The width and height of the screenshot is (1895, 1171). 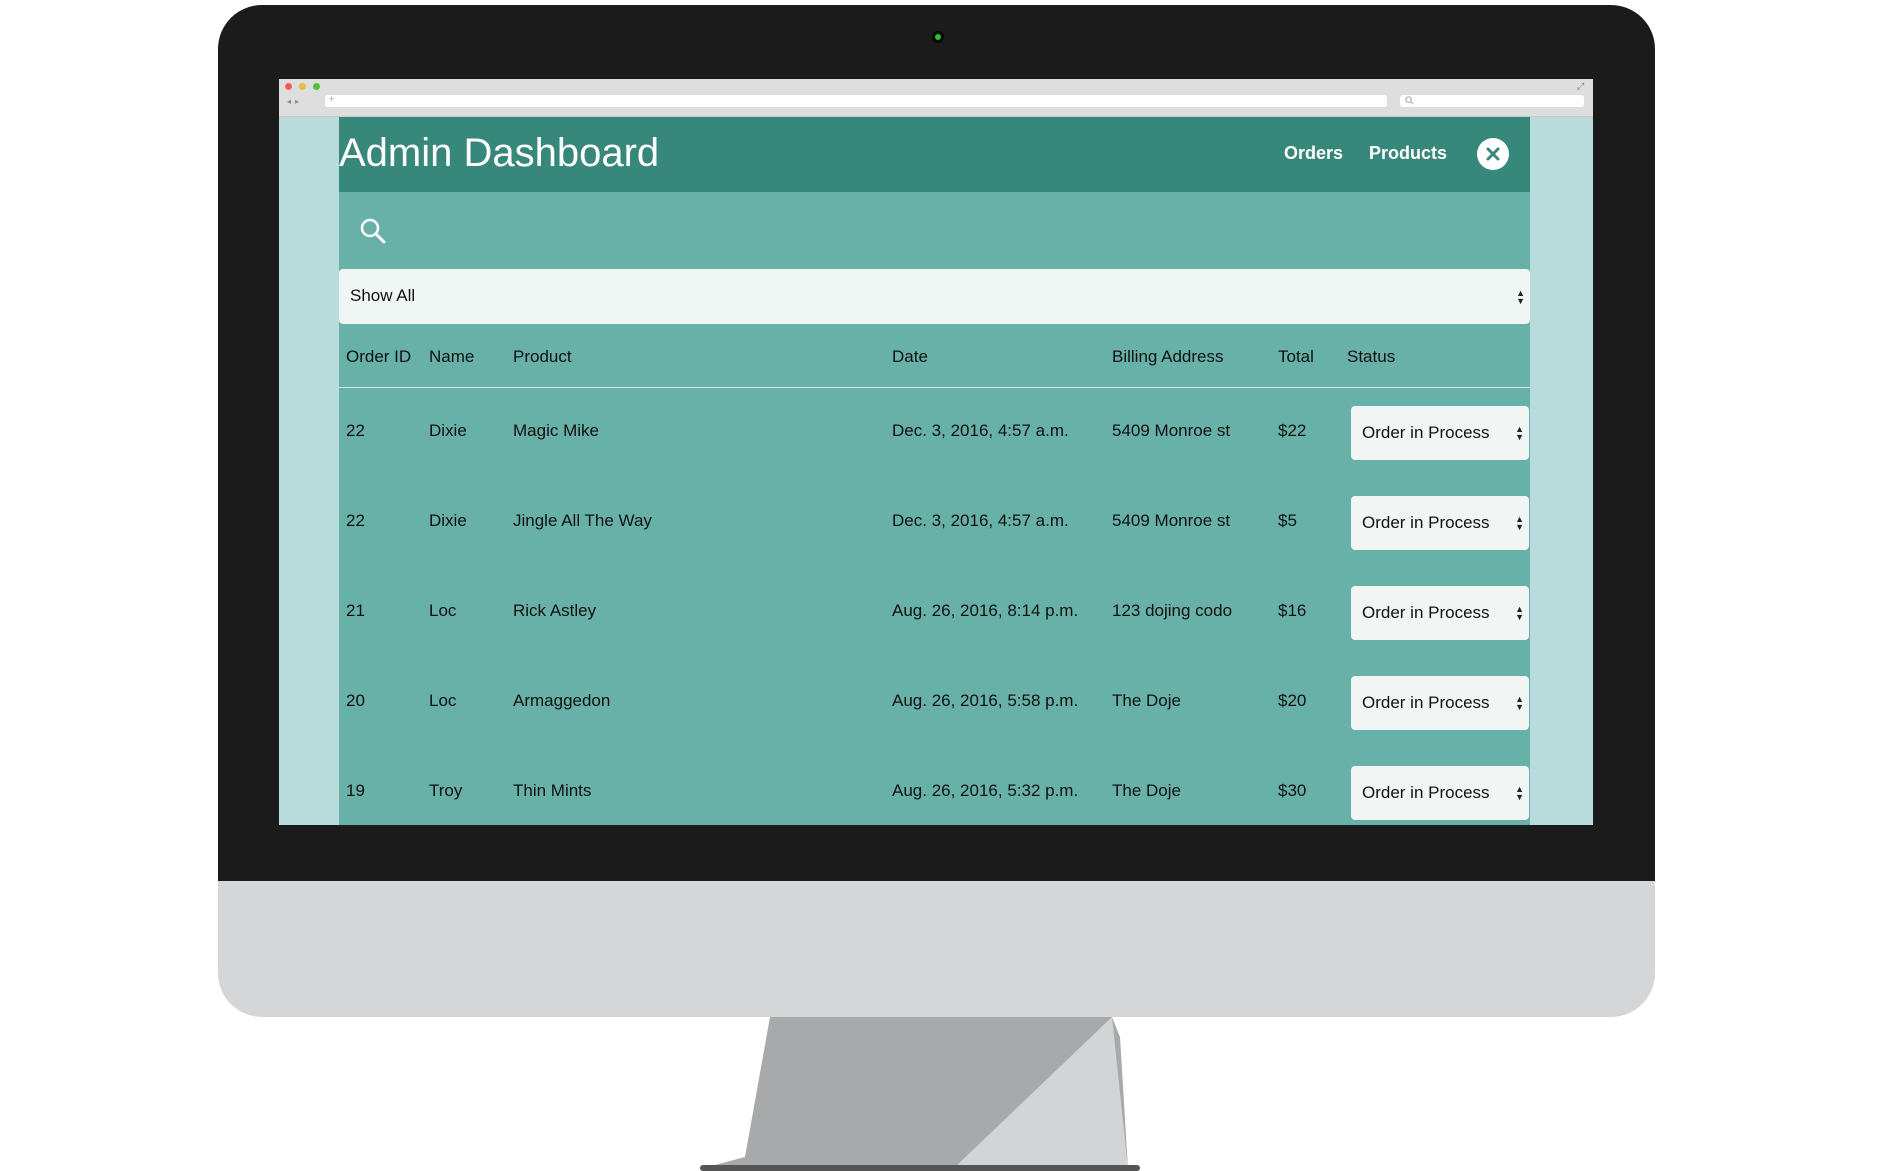 What do you see at coordinates (910, 357) in the screenshot?
I see `column-header-date: Date` at bounding box center [910, 357].